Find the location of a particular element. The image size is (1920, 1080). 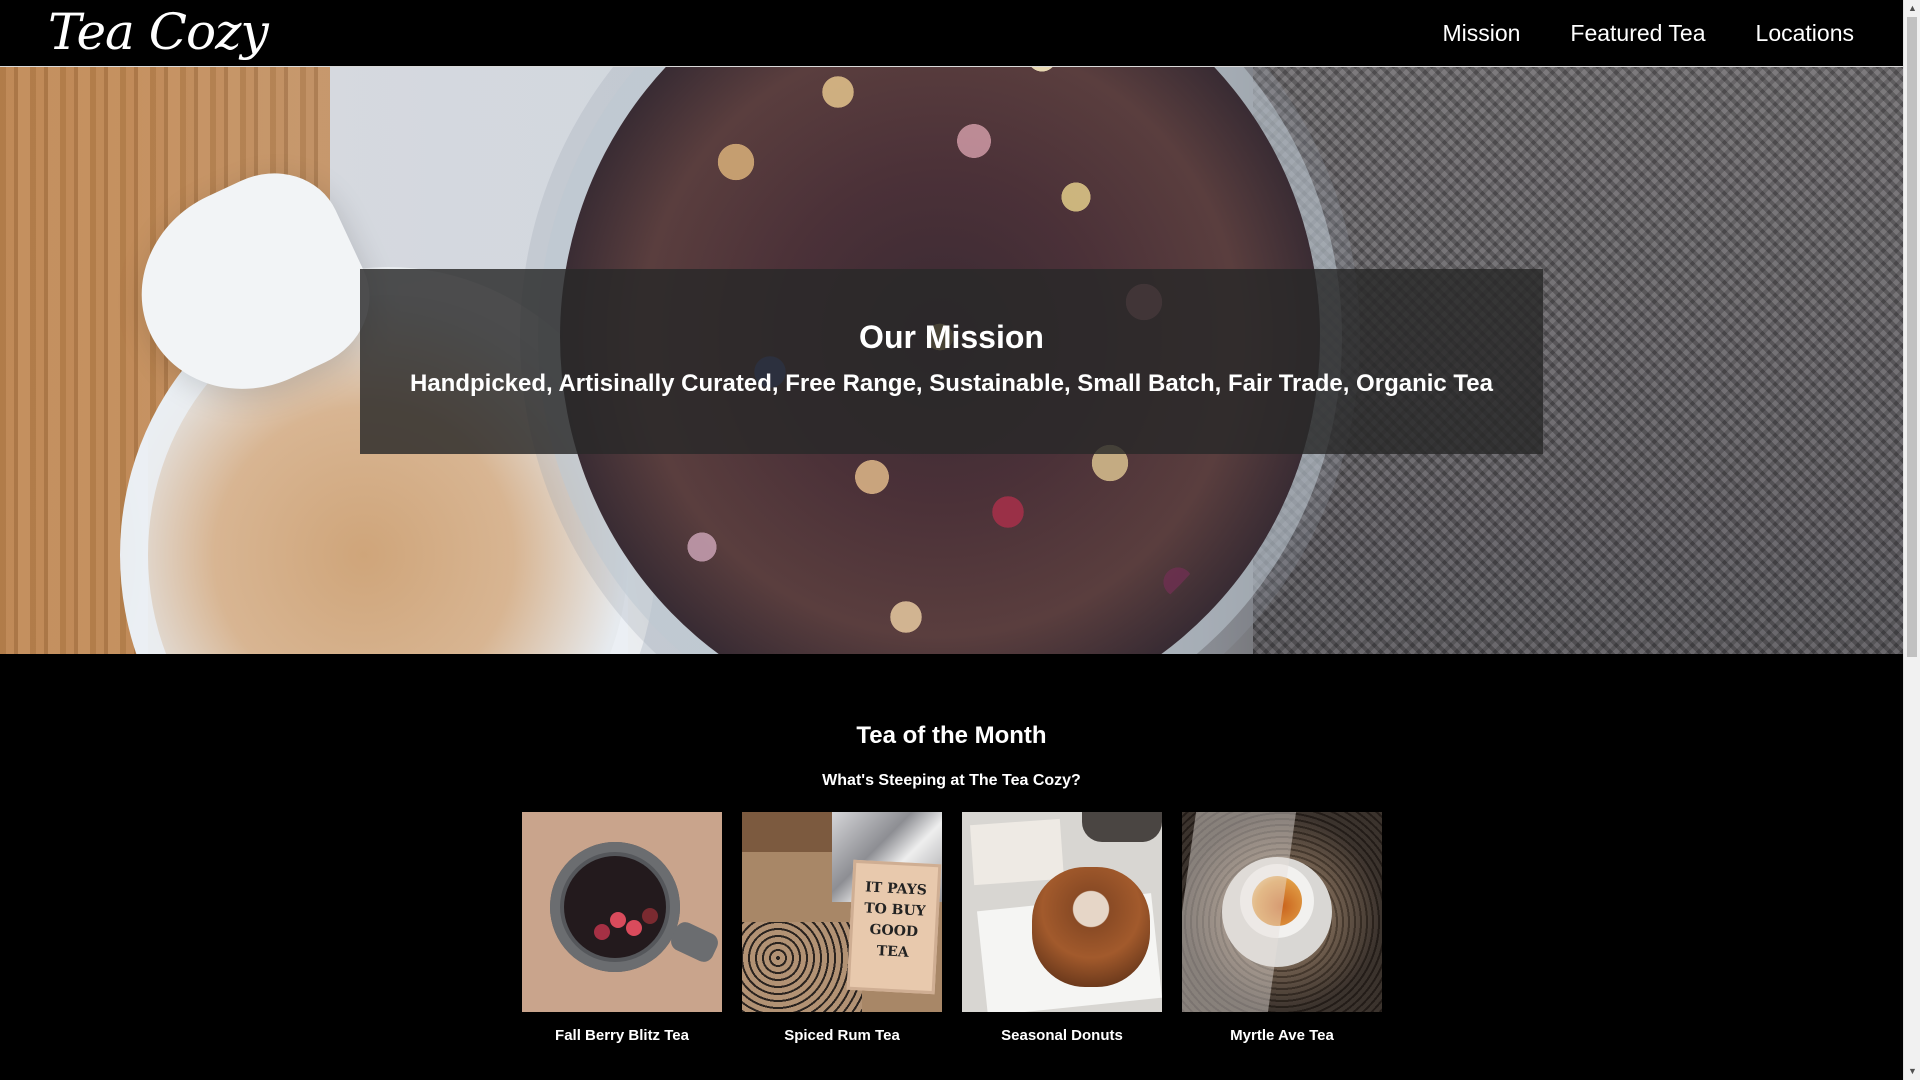

vertical-scrollbar: ▲ ▼ is located at coordinates (1911, 540).